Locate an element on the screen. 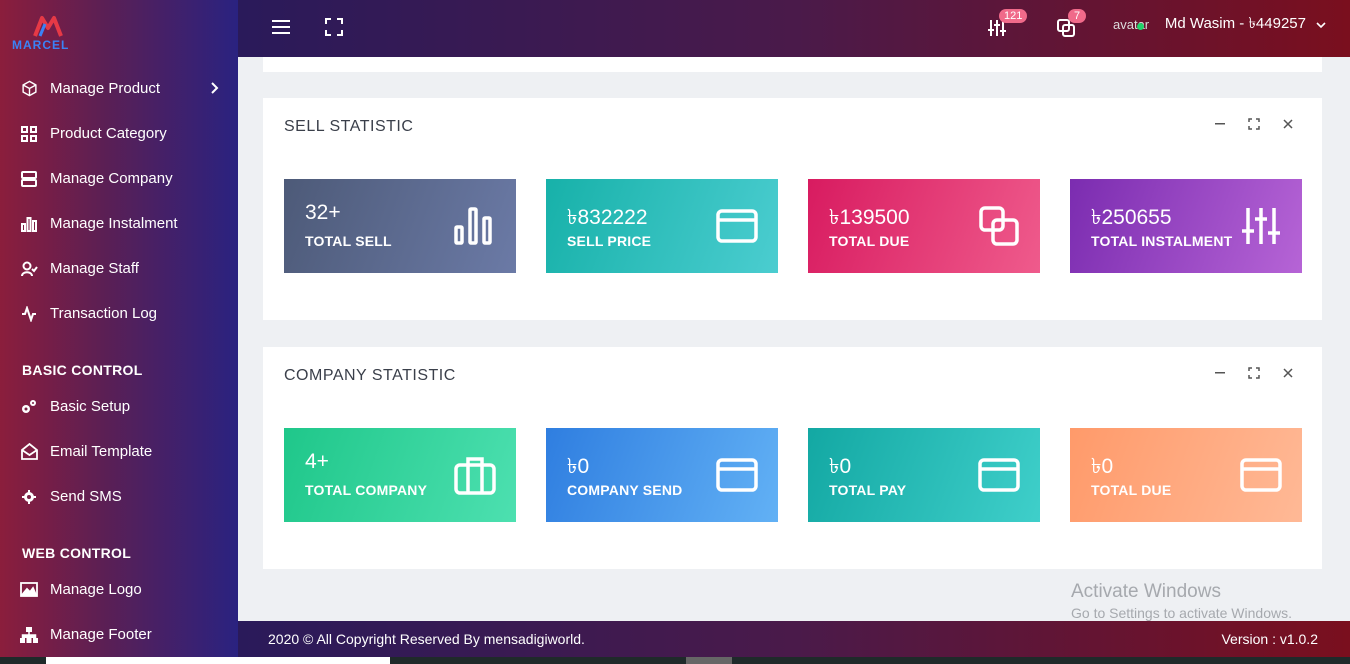  sidebar-item-label: Basic Setup is located at coordinates (90, 406).